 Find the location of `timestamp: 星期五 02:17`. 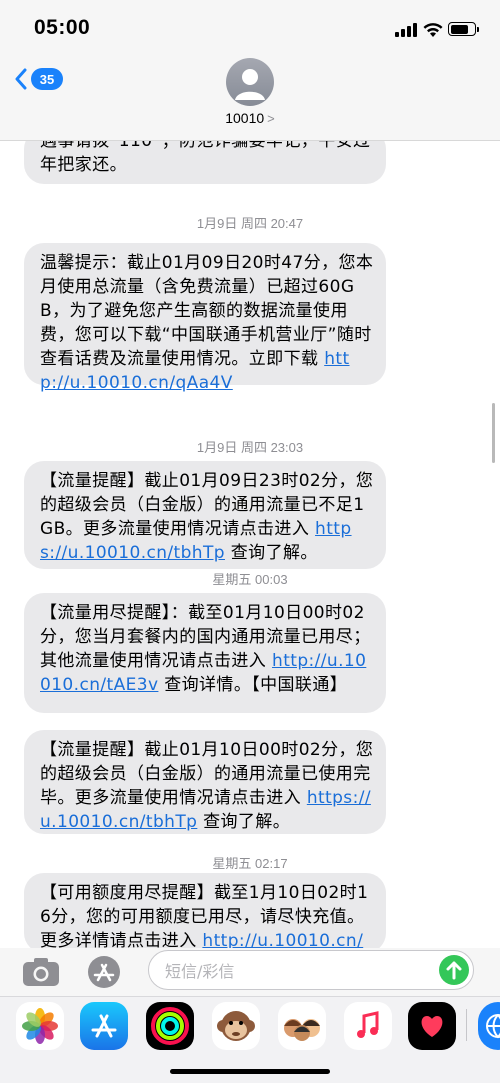

timestamp: 星期五 02:17 is located at coordinates (250, 863).